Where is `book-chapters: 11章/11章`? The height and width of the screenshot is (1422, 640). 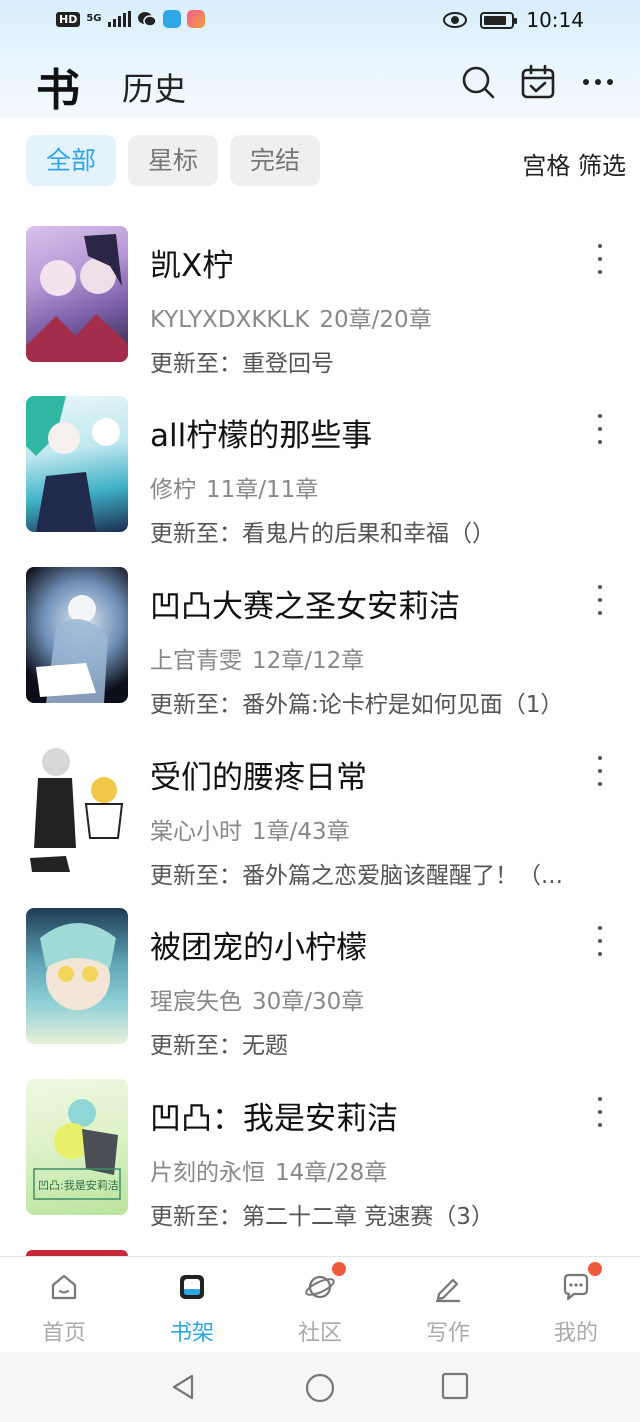 book-chapters: 11章/11章 is located at coordinates (262, 490).